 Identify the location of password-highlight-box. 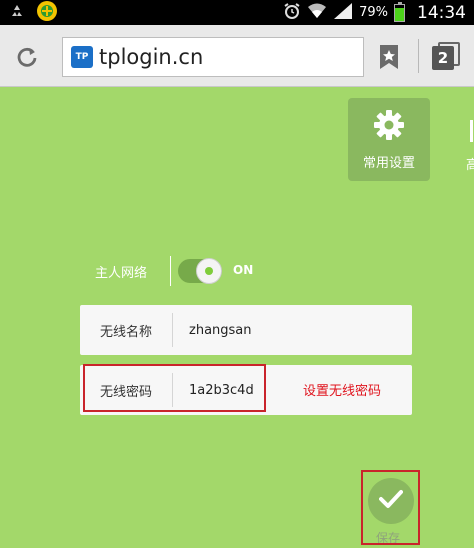
(174, 388).